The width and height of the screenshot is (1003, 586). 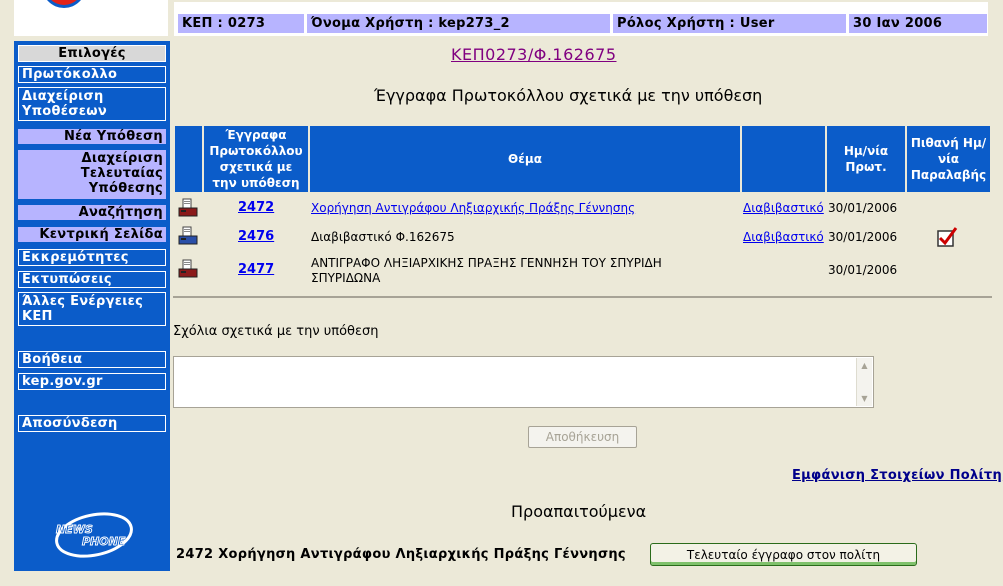 I want to click on last-document-button: Τελευταίο έγγραφο στον πολίτη, so click(x=783, y=554).